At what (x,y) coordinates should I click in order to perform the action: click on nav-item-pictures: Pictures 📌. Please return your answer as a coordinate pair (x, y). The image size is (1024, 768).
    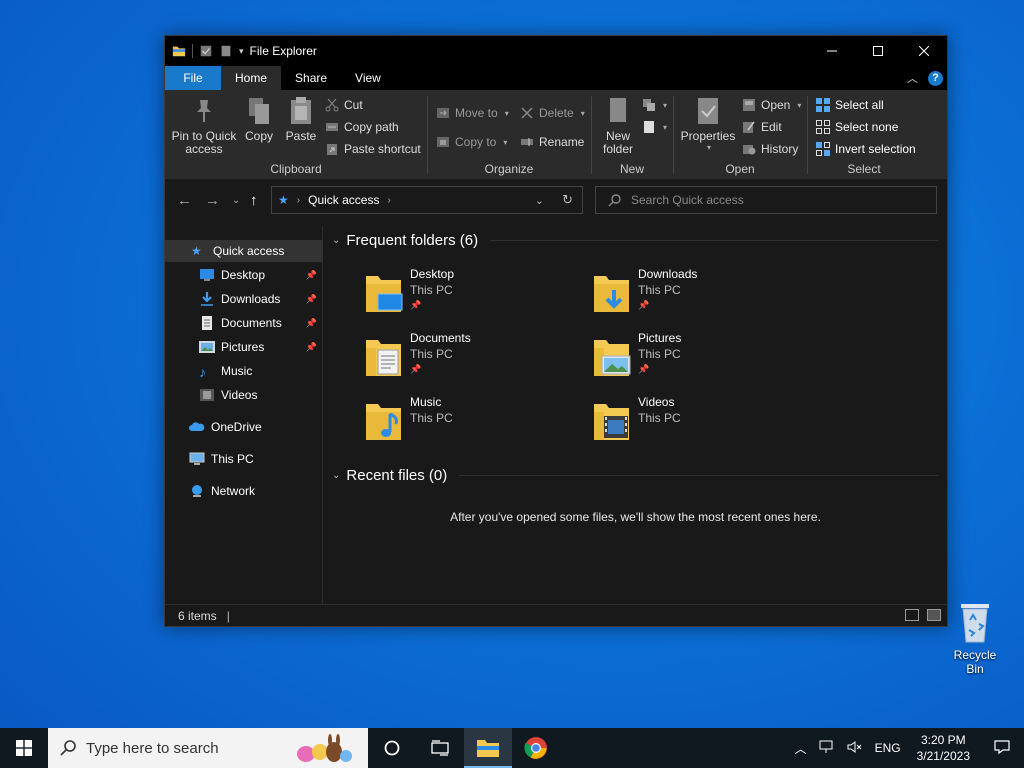
    Looking at the image, I should click on (244, 347).